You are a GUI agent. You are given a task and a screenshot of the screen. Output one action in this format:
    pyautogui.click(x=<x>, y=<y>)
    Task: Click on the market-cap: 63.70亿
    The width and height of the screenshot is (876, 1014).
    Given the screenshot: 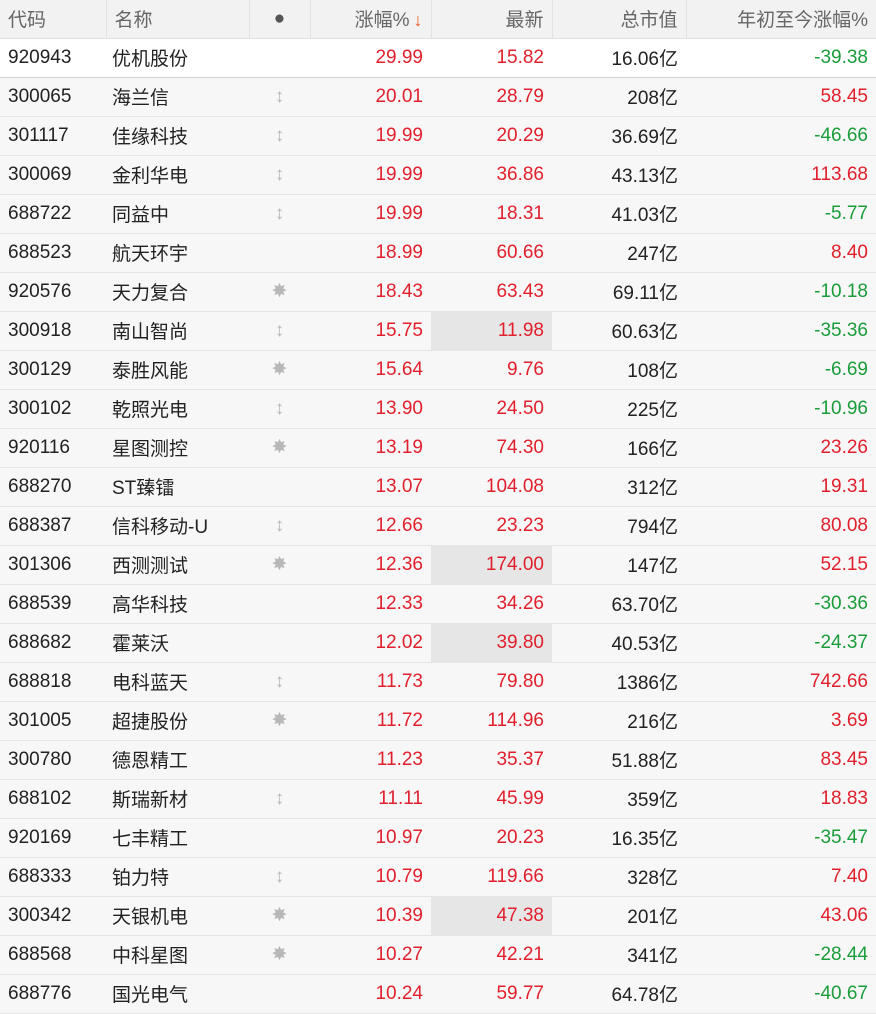 What is the action you would take?
    pyautogui.click(x=619, y=604)
    